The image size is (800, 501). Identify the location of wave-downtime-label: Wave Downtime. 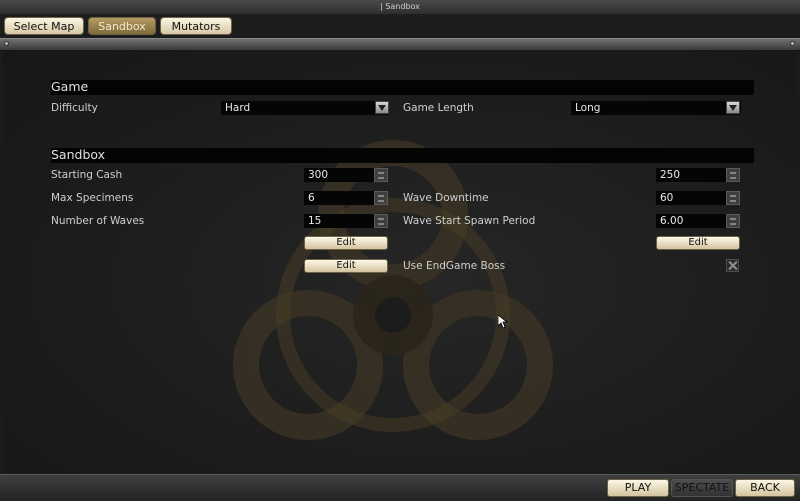
(446, 198).